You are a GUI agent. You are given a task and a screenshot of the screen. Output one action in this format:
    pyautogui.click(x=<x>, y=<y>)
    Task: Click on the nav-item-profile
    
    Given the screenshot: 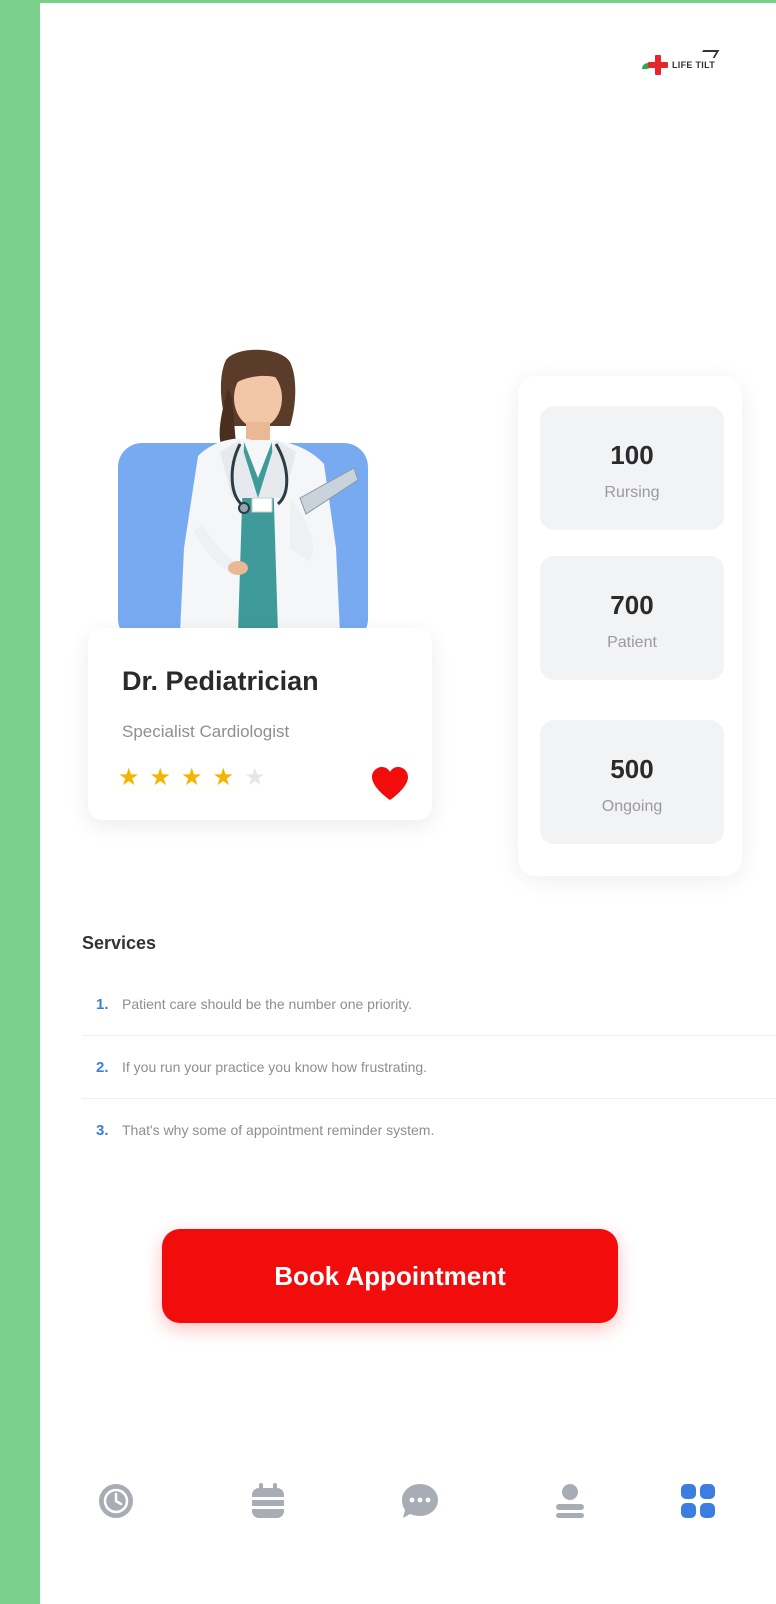 What is the action you would take?
    pyautogui.click(x=570, y=1501)
    